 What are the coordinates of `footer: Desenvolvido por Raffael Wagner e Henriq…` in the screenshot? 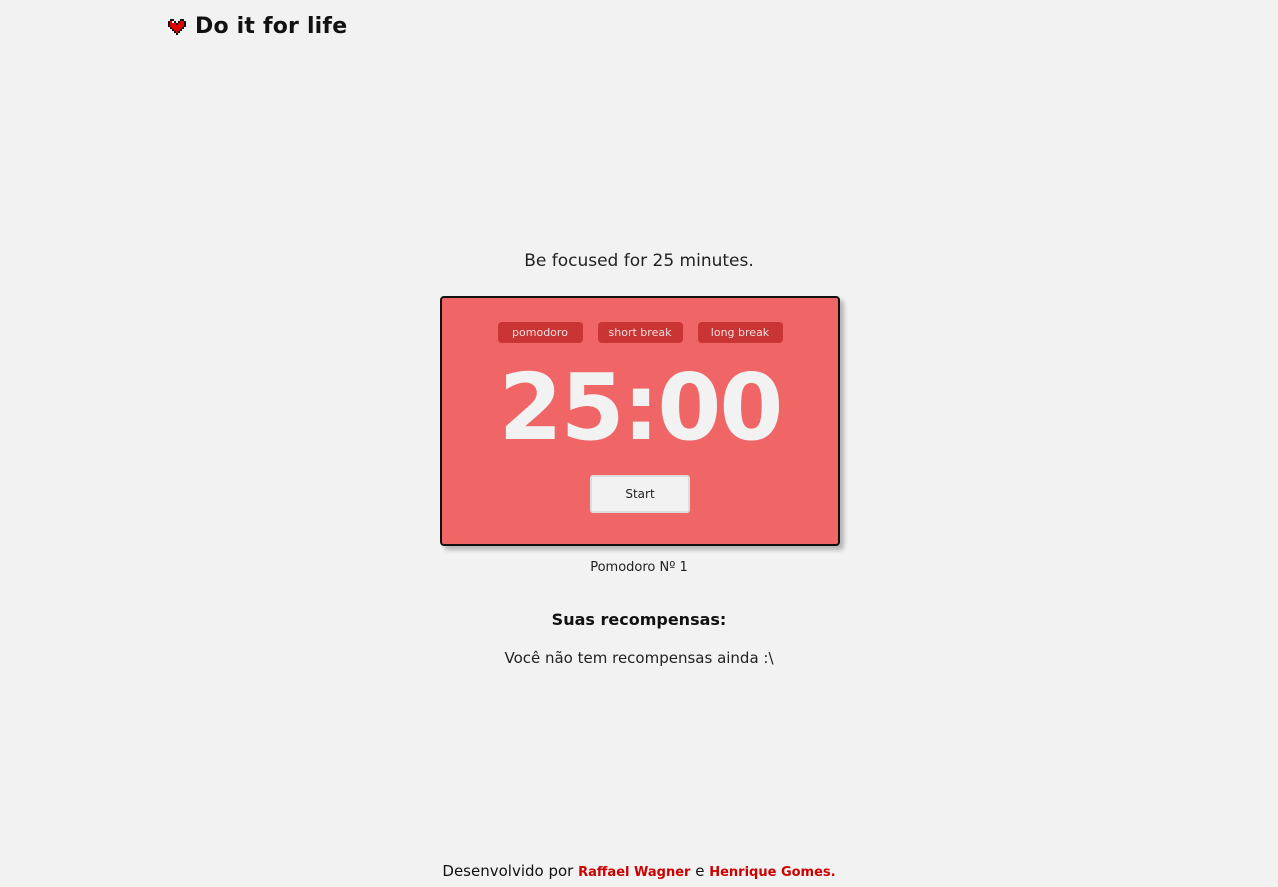 It's located at (639, 871).